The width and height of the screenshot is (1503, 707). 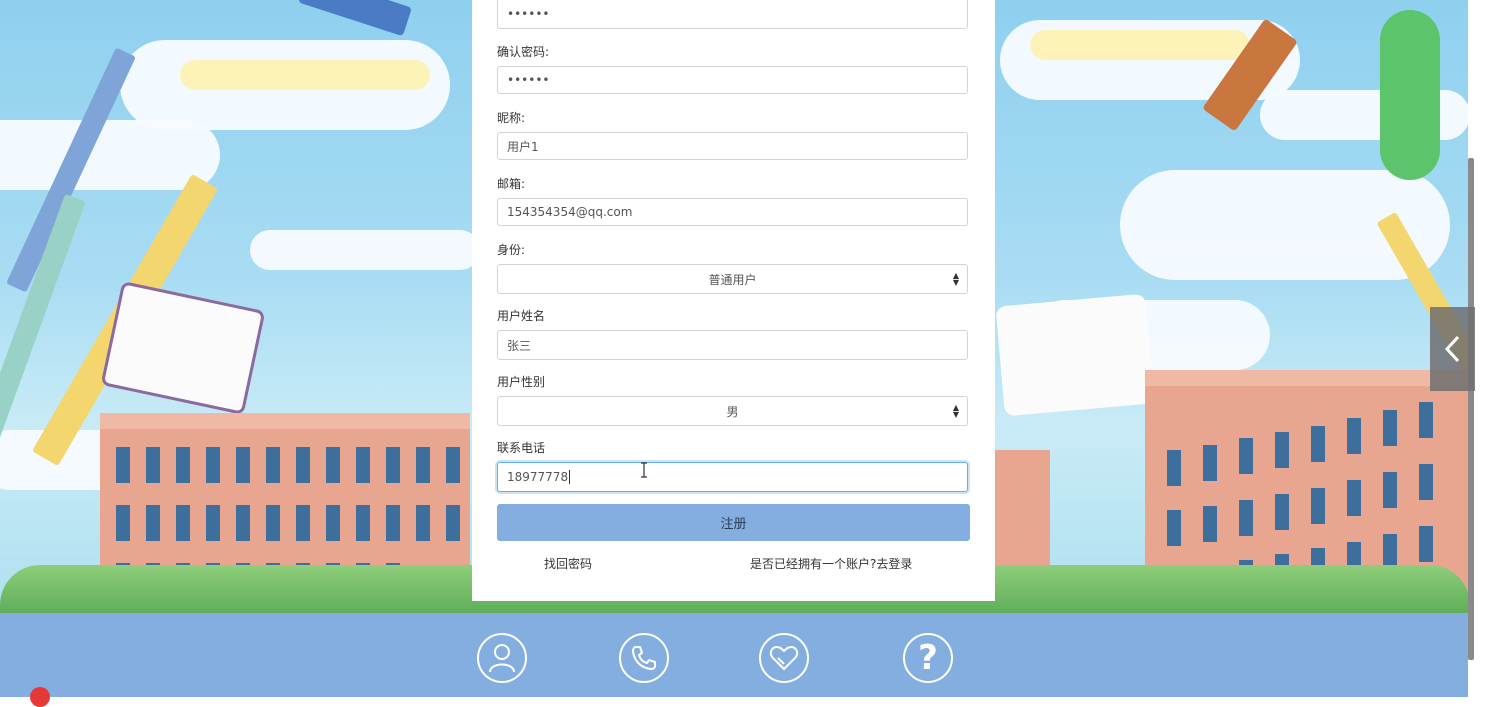 What do you see at coordinates (40, 697) in the screenshot?
I see `notification-dot-icon` at bounding box center [40, 697].